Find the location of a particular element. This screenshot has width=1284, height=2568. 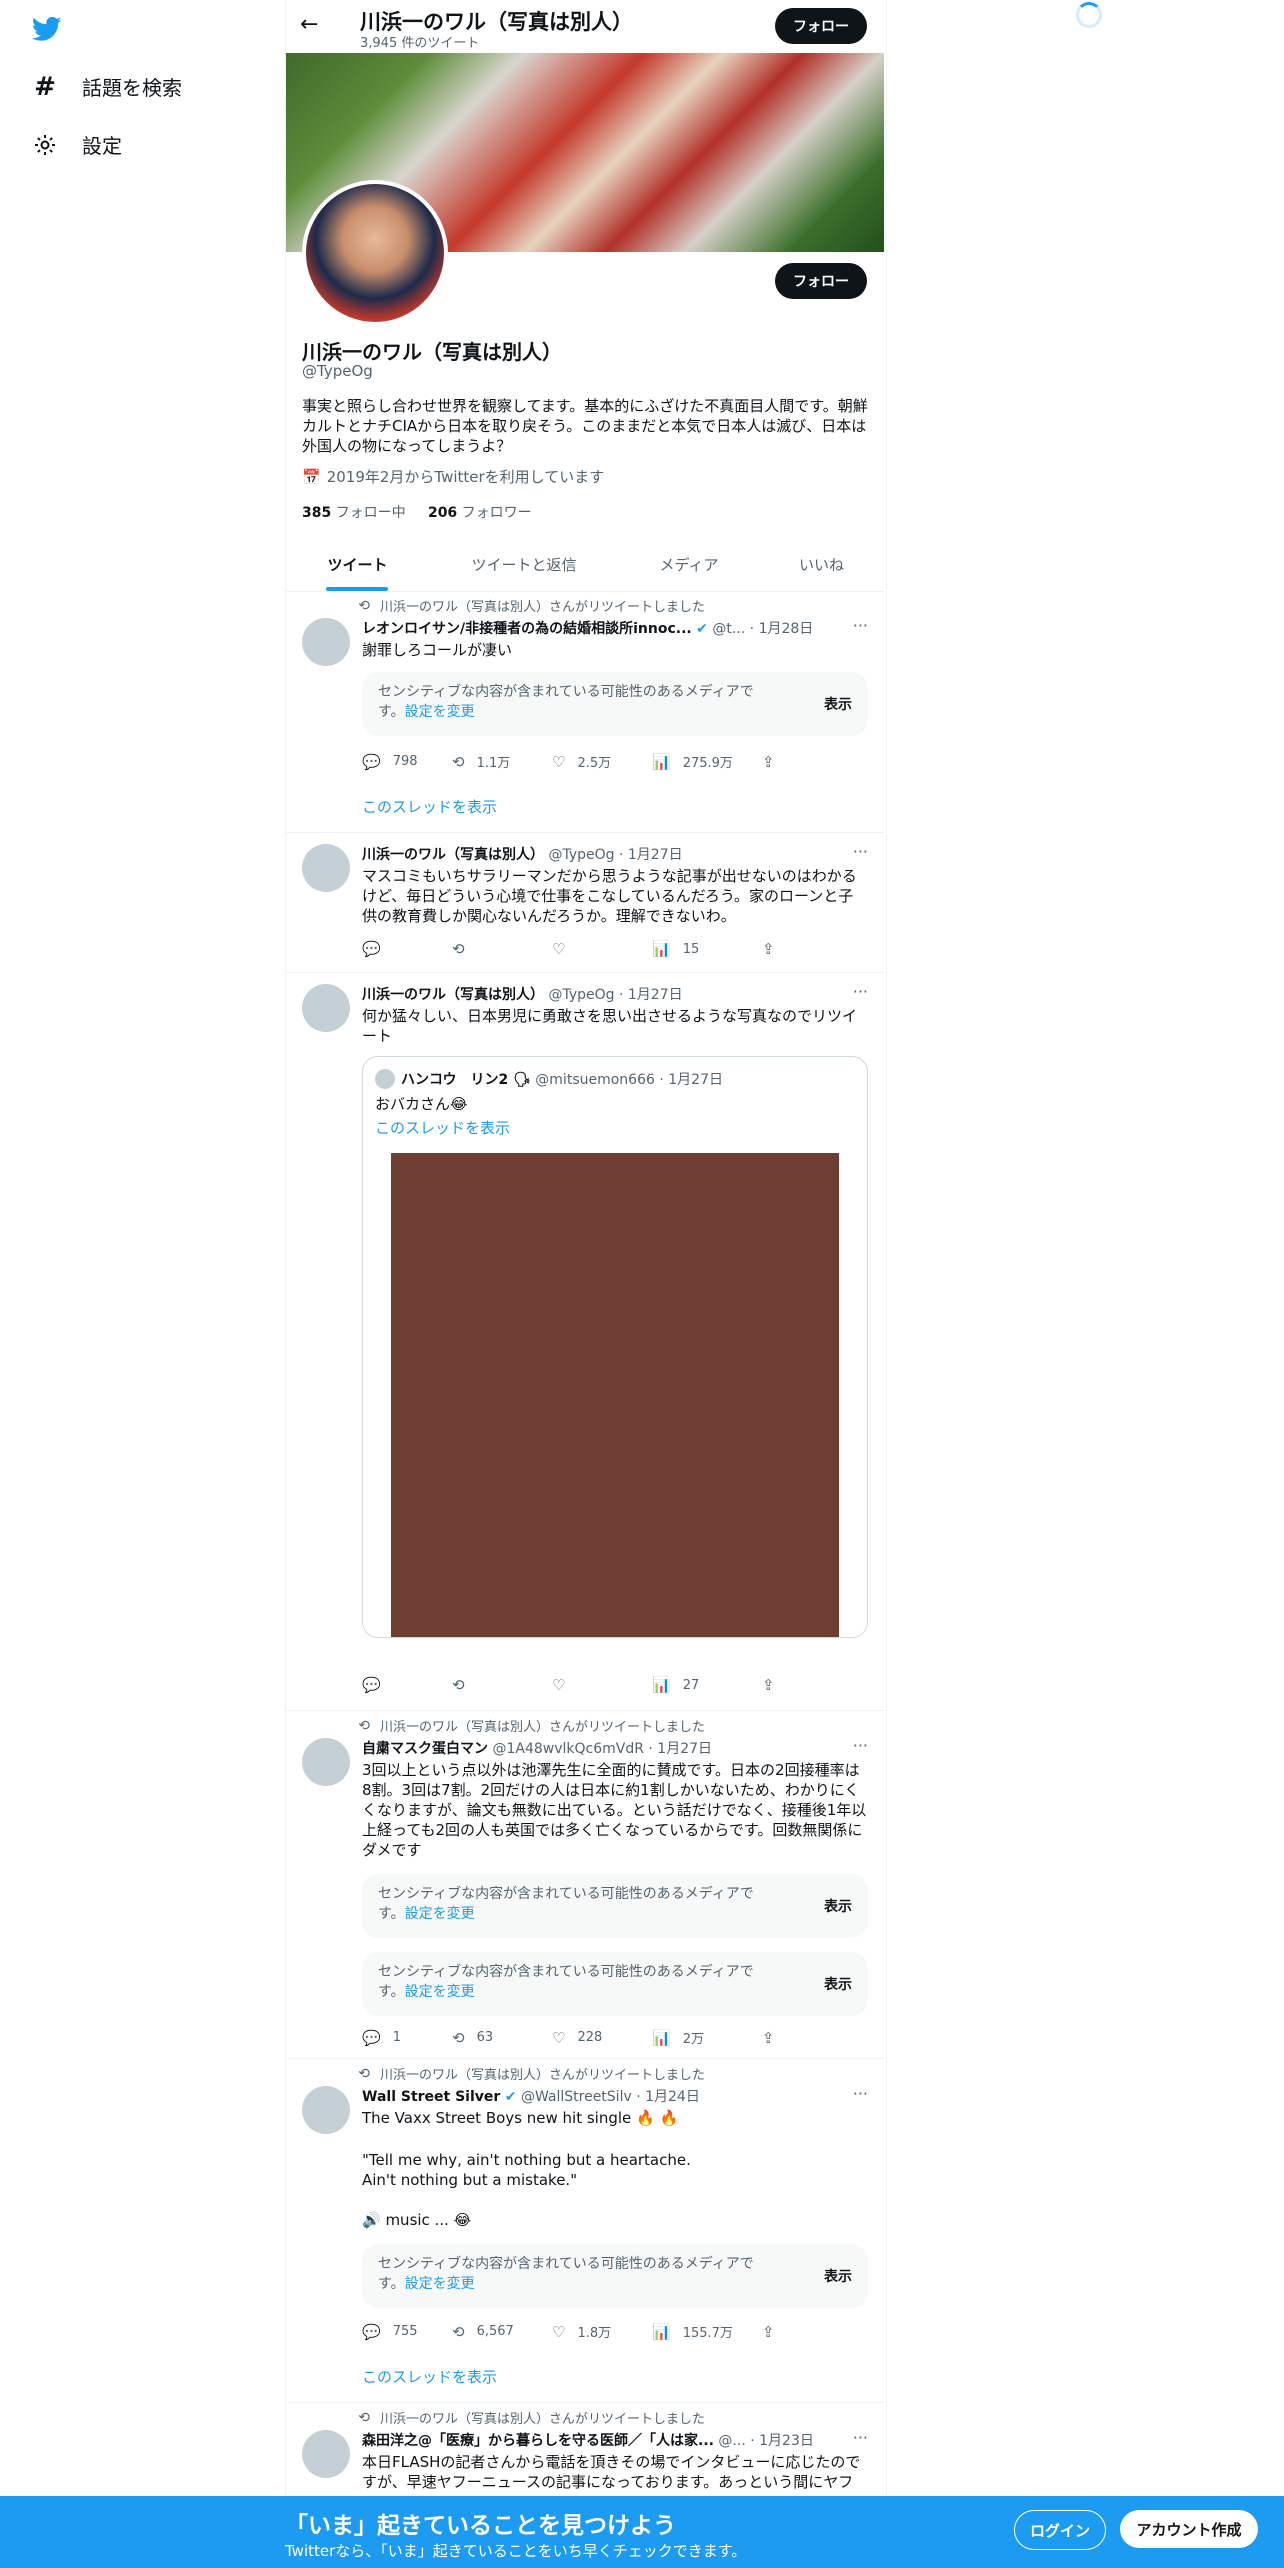

views-button: 📊 275.9万 is located at coordinates (707, 762).